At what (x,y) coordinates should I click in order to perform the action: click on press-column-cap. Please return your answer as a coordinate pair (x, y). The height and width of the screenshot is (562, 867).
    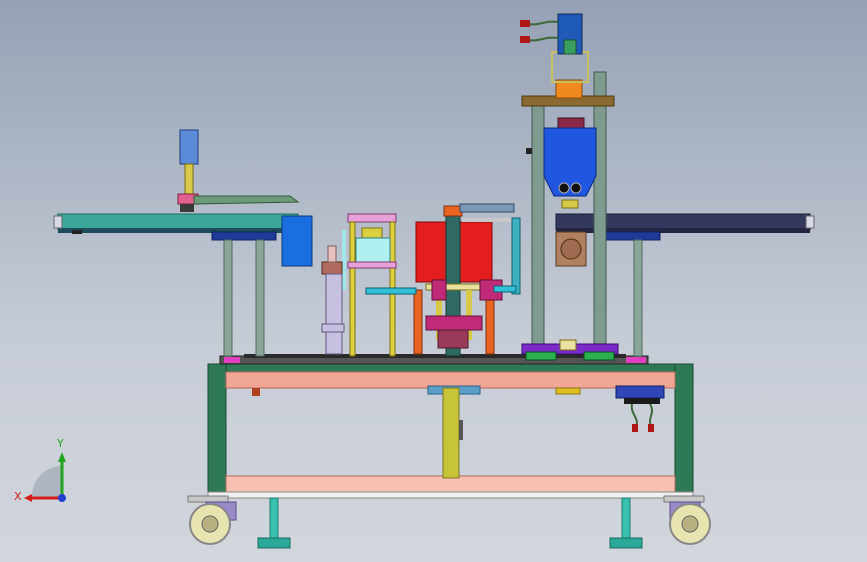
    Looking at the image, I should click on (453, 211).